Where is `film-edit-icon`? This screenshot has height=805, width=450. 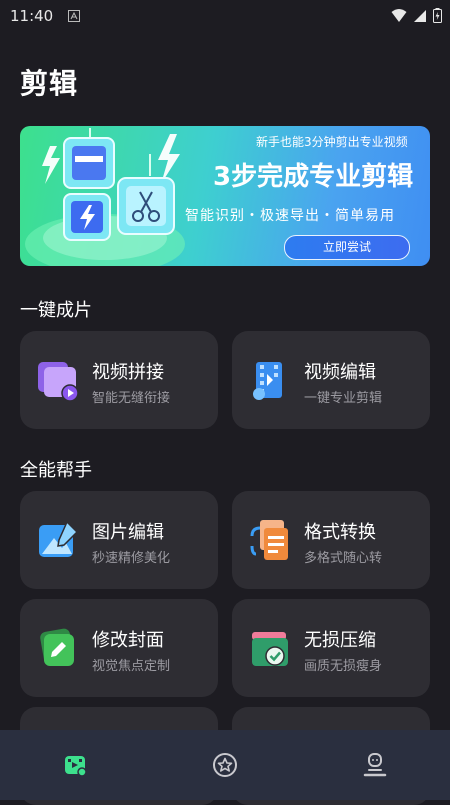
film-edit-icon is located at coordinates (267, 381).